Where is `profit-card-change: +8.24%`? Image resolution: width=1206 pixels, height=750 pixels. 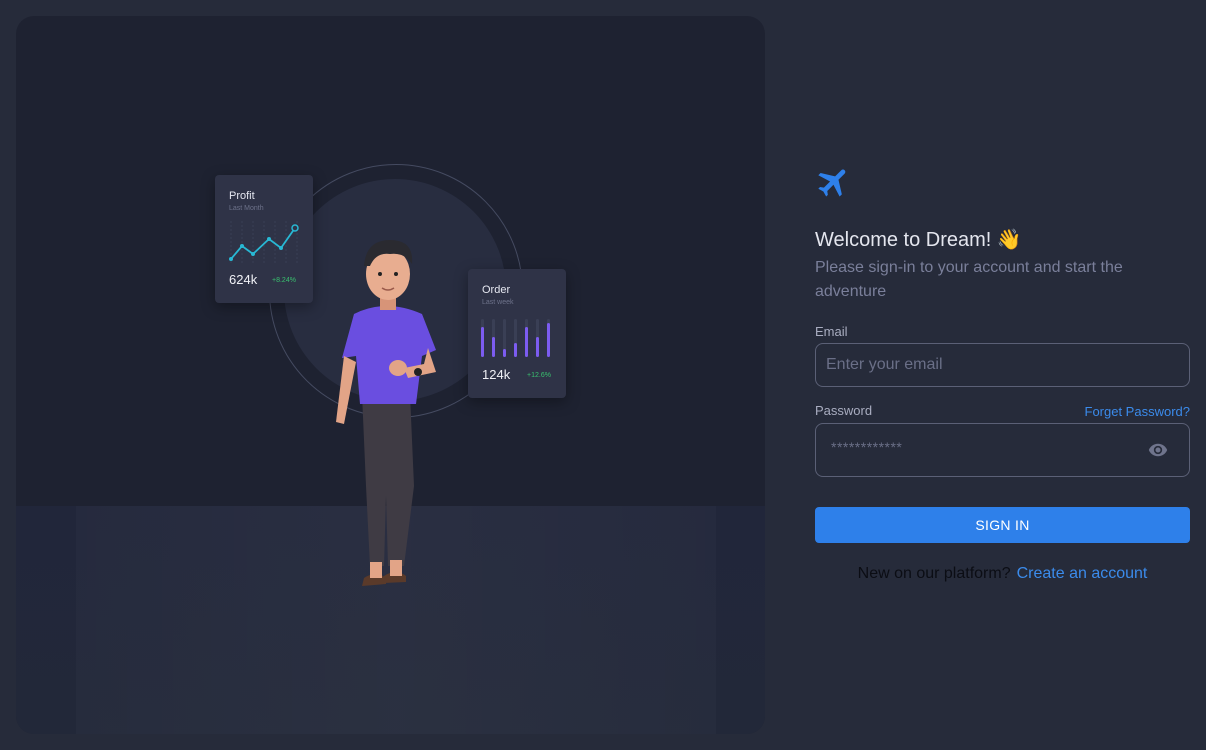
profit-card-change: +8.24% is located at coordinates (284, 280).